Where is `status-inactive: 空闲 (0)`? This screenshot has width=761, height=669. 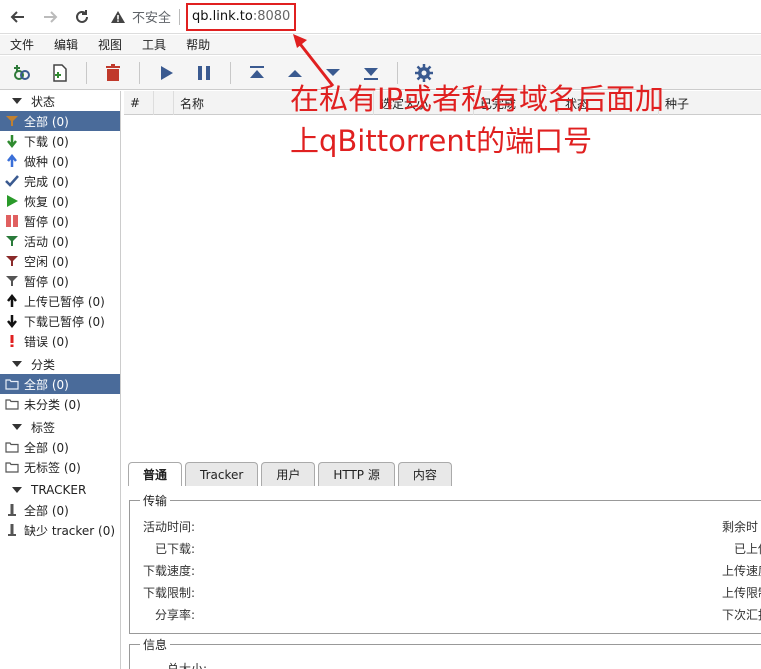
status-inactive: 空闲 (0) is located at coordinates (60, 261).